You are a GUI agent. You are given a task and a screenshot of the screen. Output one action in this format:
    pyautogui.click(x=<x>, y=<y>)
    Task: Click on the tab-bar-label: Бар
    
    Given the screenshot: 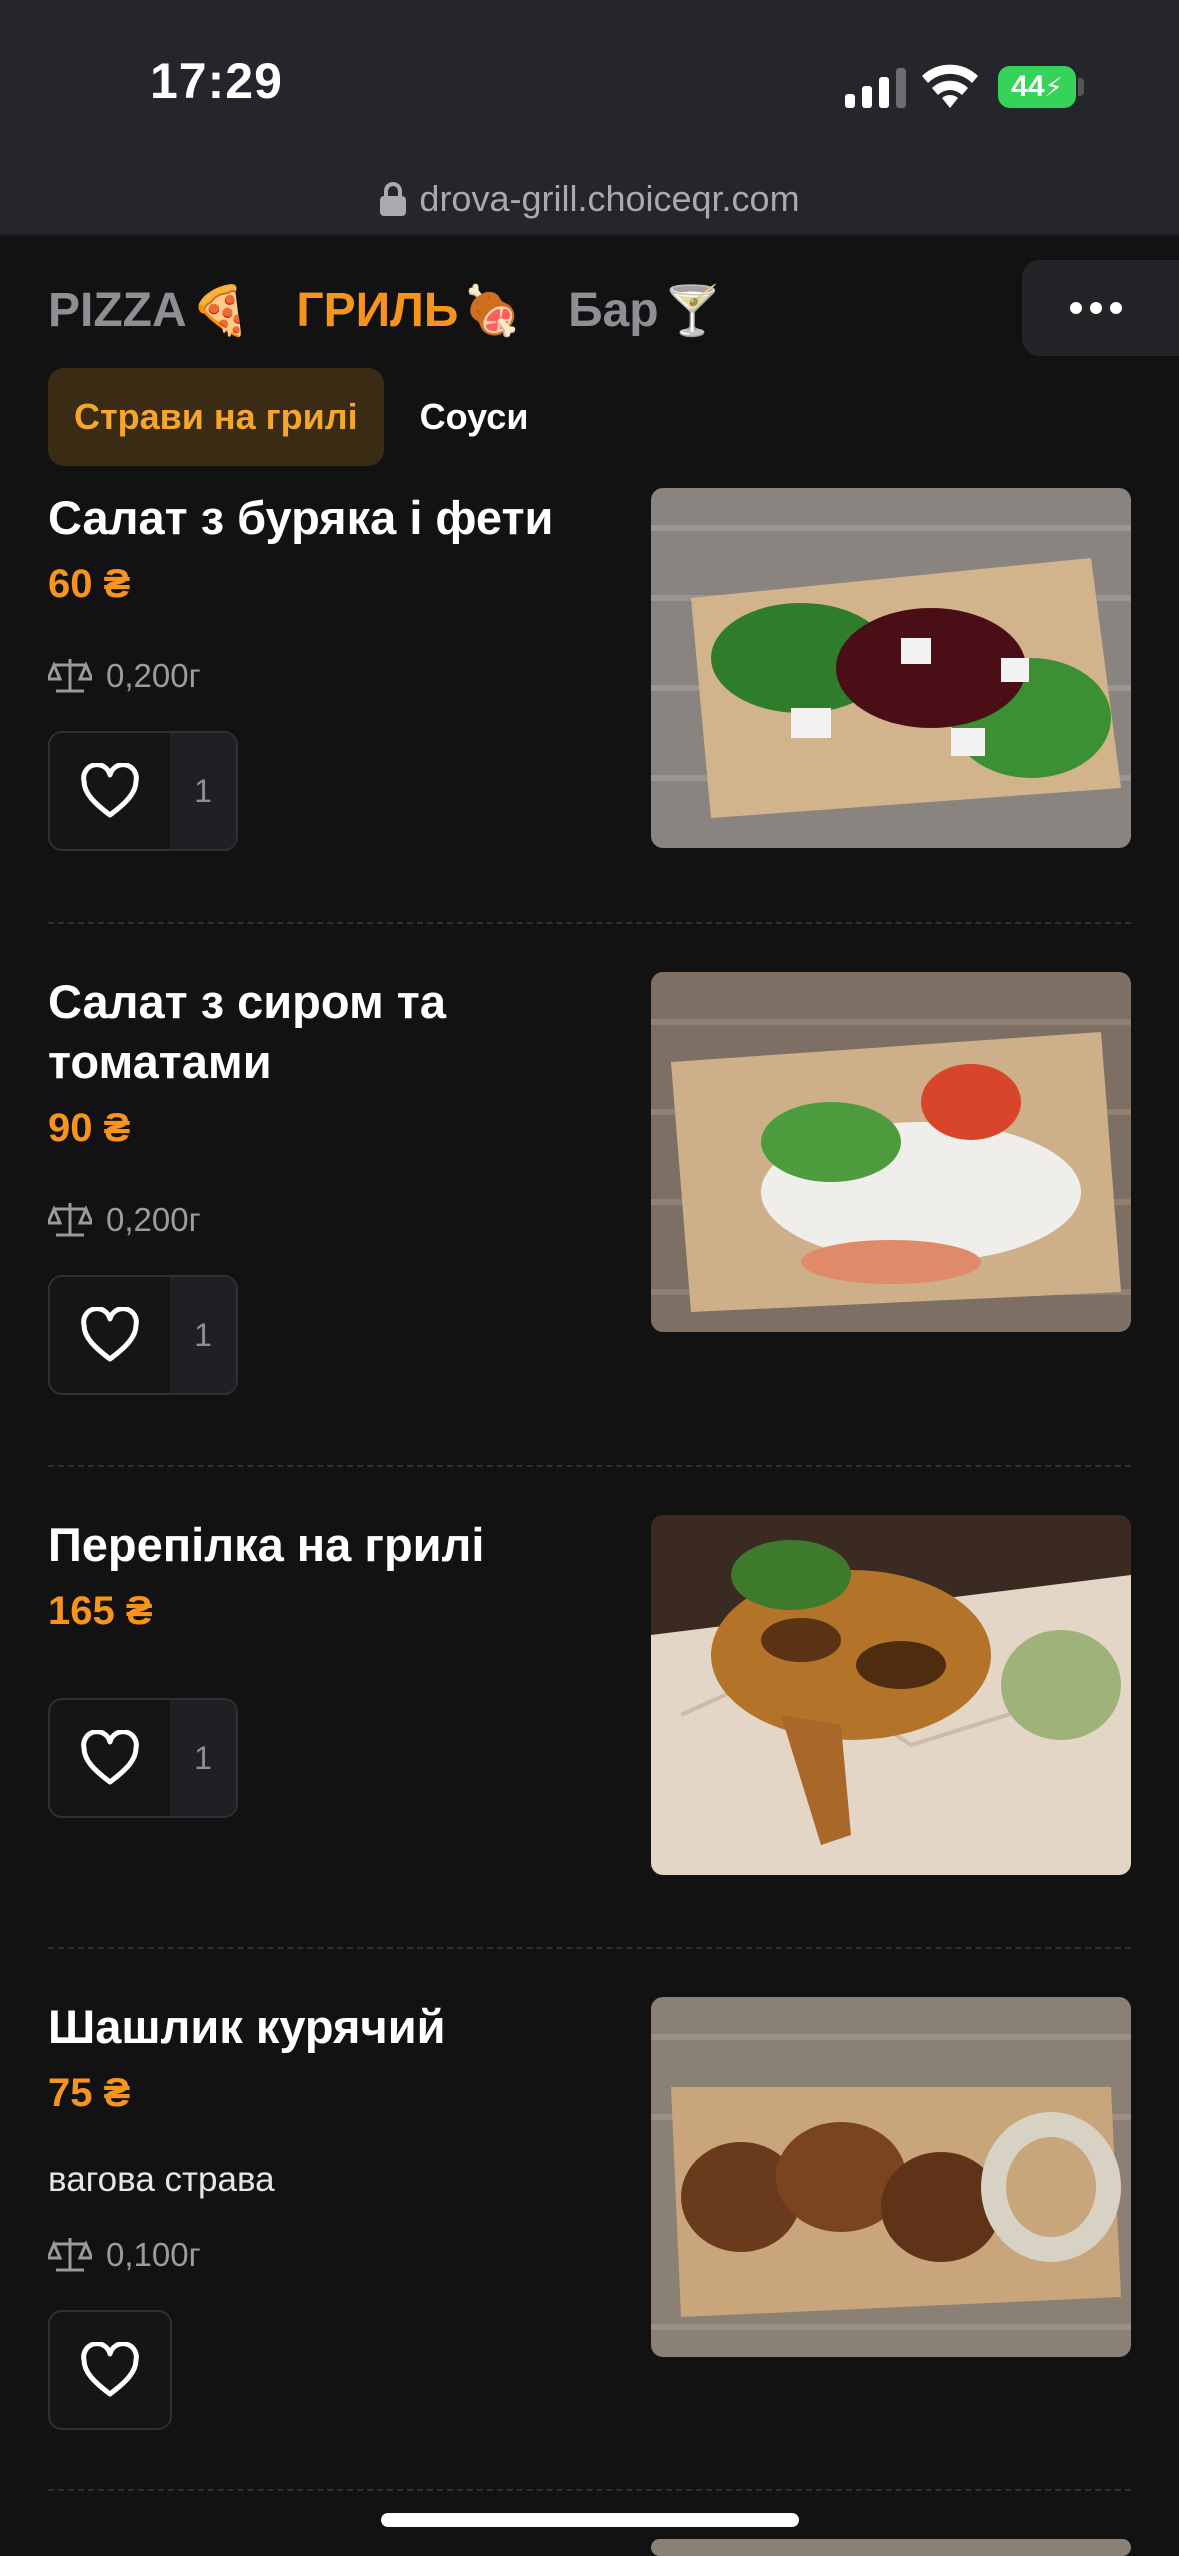 What is the action you would take?
    pyautogui.click(x=613, y=310)
    